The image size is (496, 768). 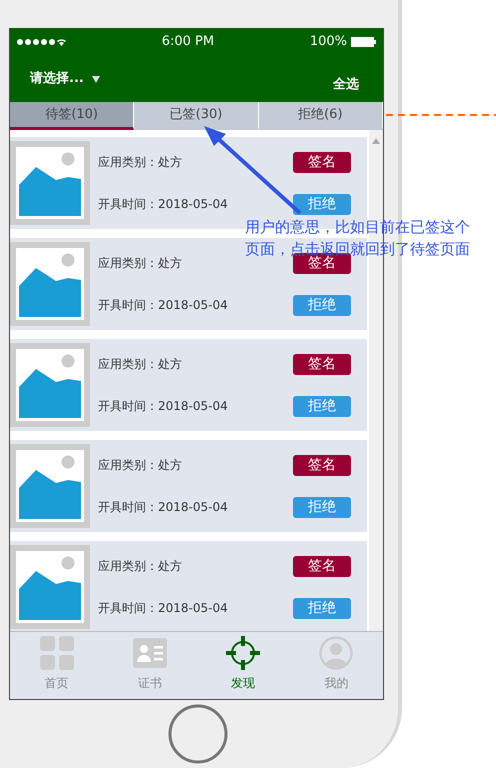 What do you see at coordinates (96, 79) in the screenshot?
I see `caret-icon` at bounding box center [96, 79].